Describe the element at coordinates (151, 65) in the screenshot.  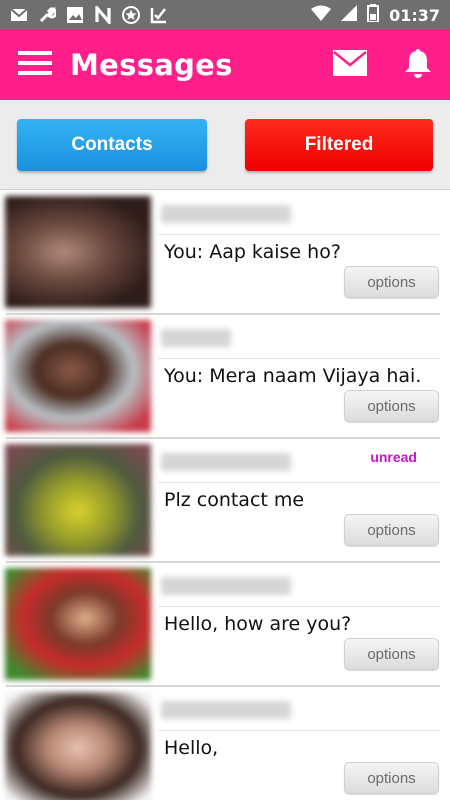
I see `page-title: Messages` at that location.